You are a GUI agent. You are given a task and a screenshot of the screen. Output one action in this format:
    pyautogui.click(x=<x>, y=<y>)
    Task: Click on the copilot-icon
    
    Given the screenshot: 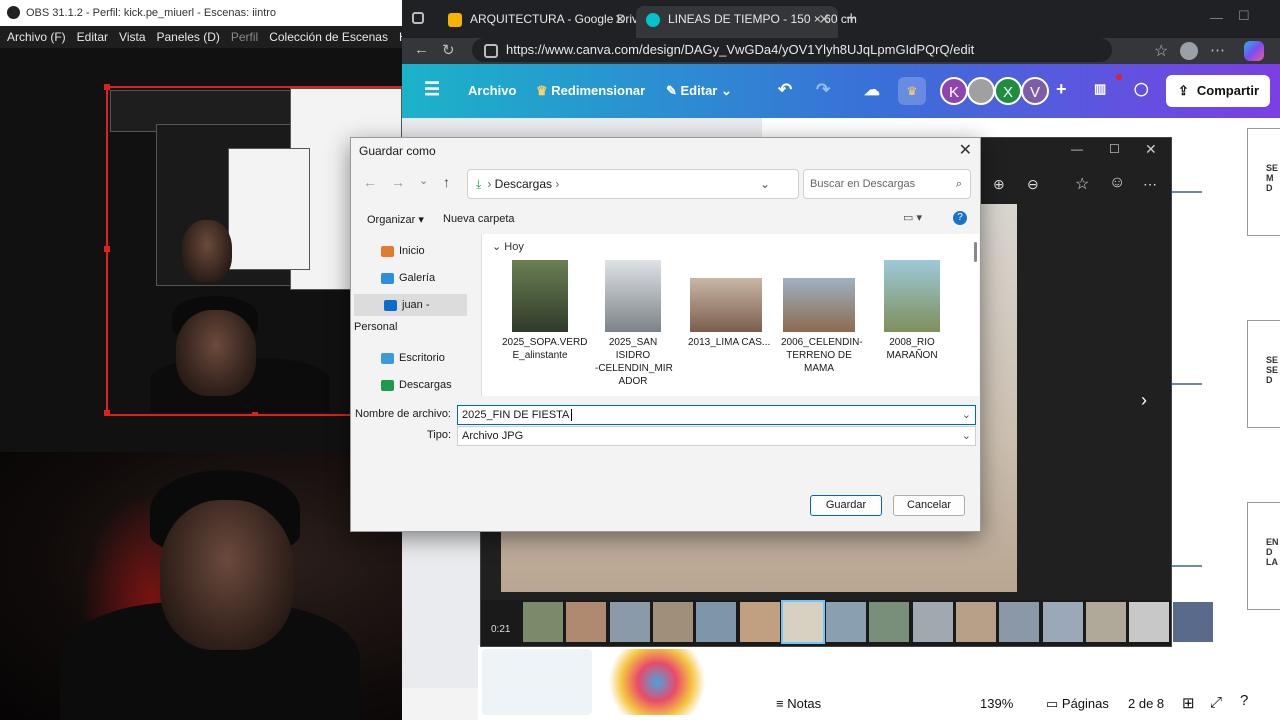 What is the action you would take?
    pyautogui.click(x=1254, y=51)
    